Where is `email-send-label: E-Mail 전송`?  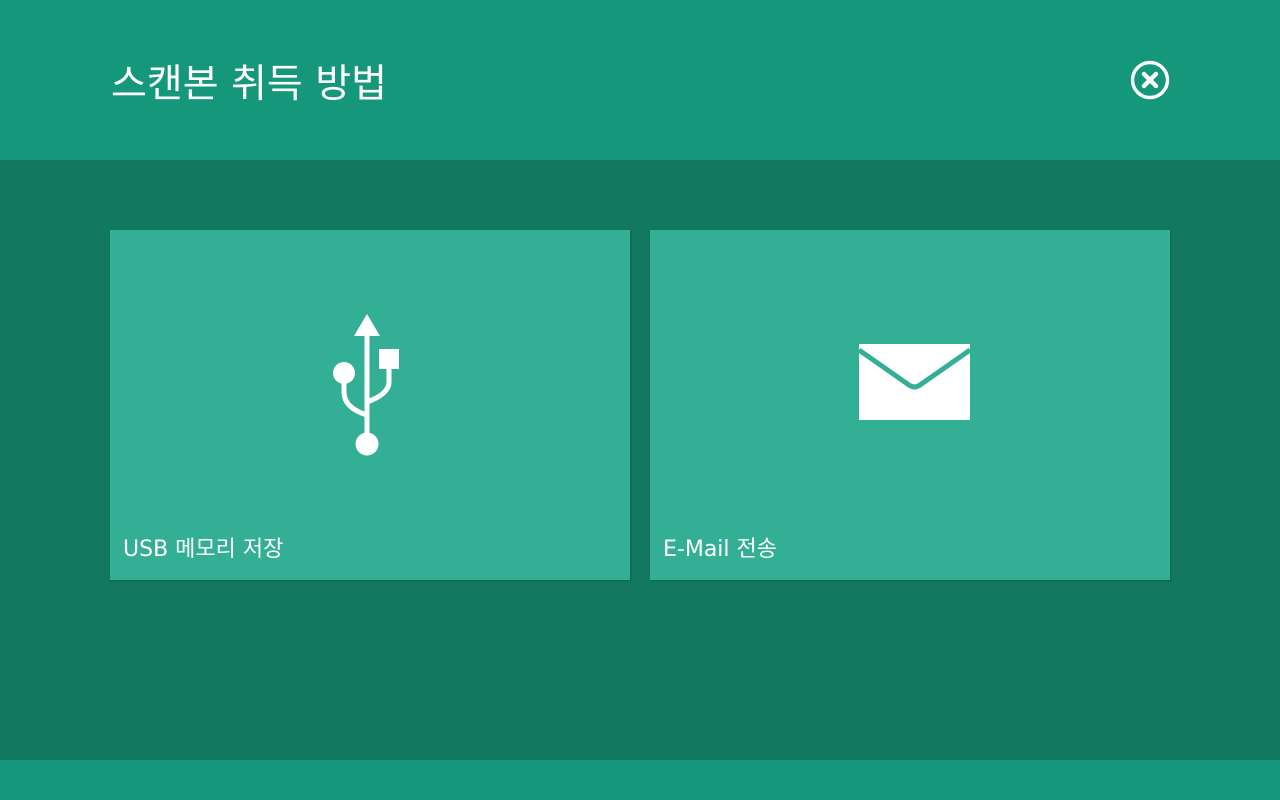
email-send-label: E-Mail 전송 is located at coordinates (720, 549).